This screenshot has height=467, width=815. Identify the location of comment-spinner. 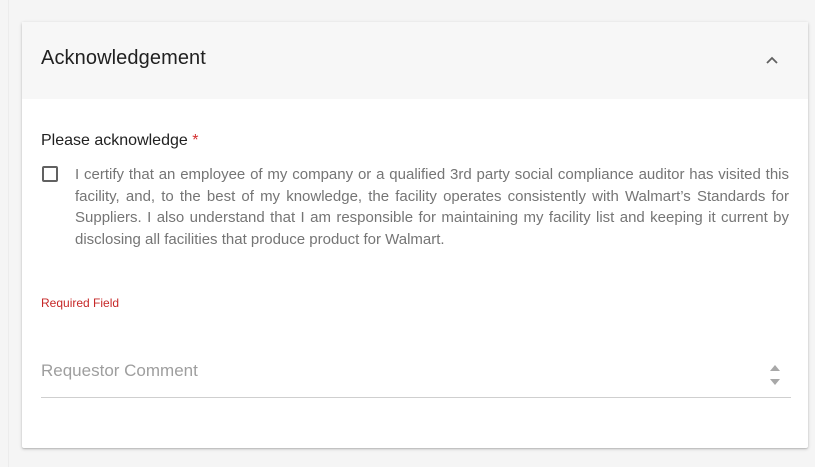
(775, 376).